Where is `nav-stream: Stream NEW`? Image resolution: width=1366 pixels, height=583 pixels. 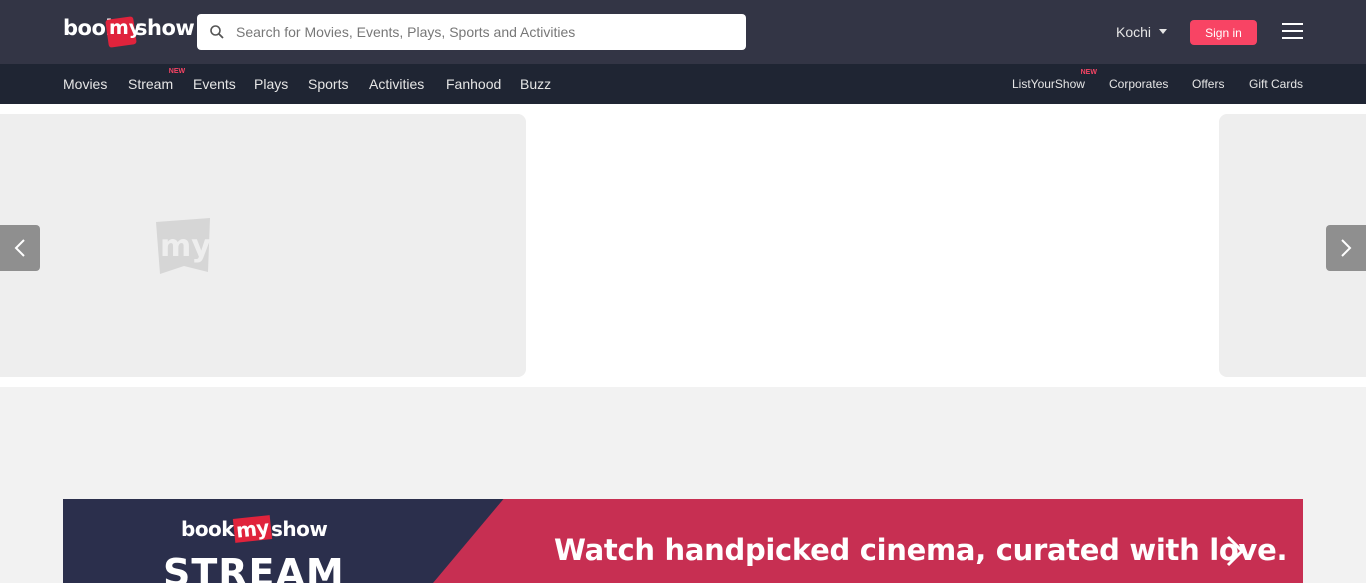 nav-stream: Stream NEW is located at coordinates (156, 80).